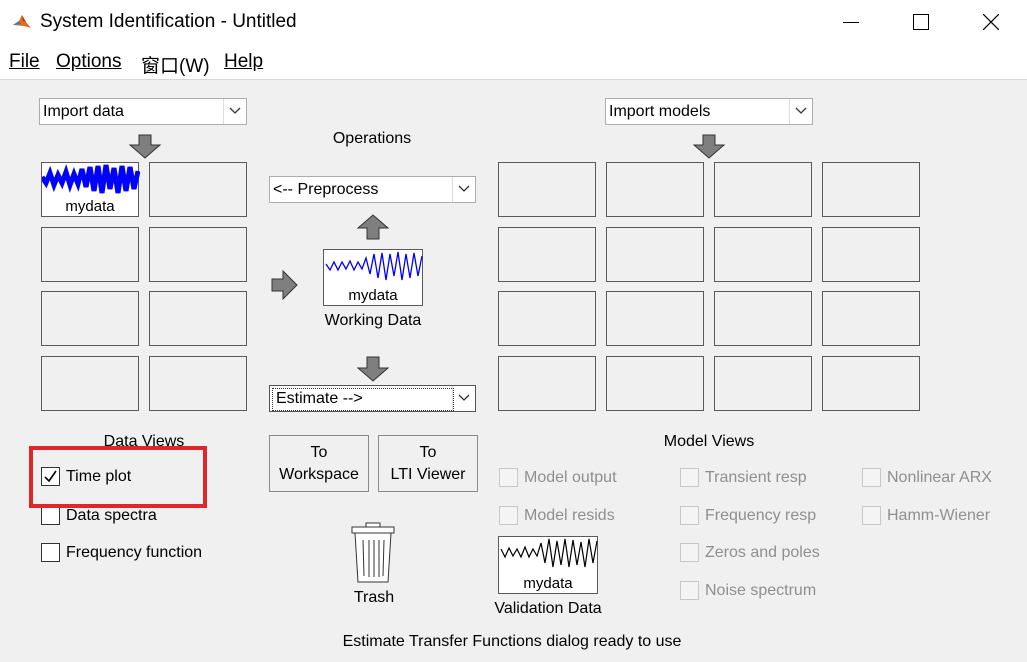  What do you see at coordinates (709, 111) in the screenshot?
I see `import-models-select: Import models` at bounding box center [709, 111].